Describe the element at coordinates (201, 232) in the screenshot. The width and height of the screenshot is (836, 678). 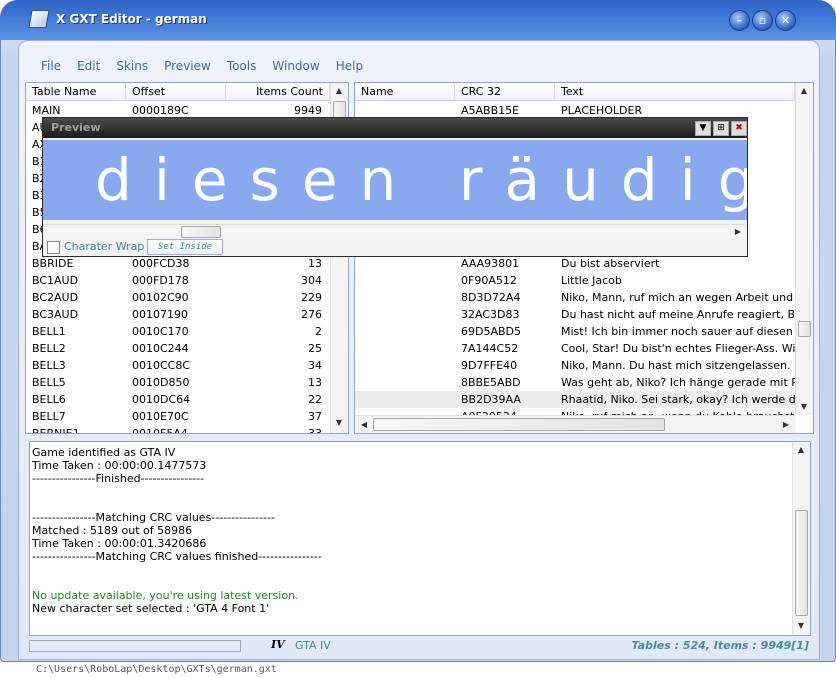
I see `preview-scroll-thumb` at that location.